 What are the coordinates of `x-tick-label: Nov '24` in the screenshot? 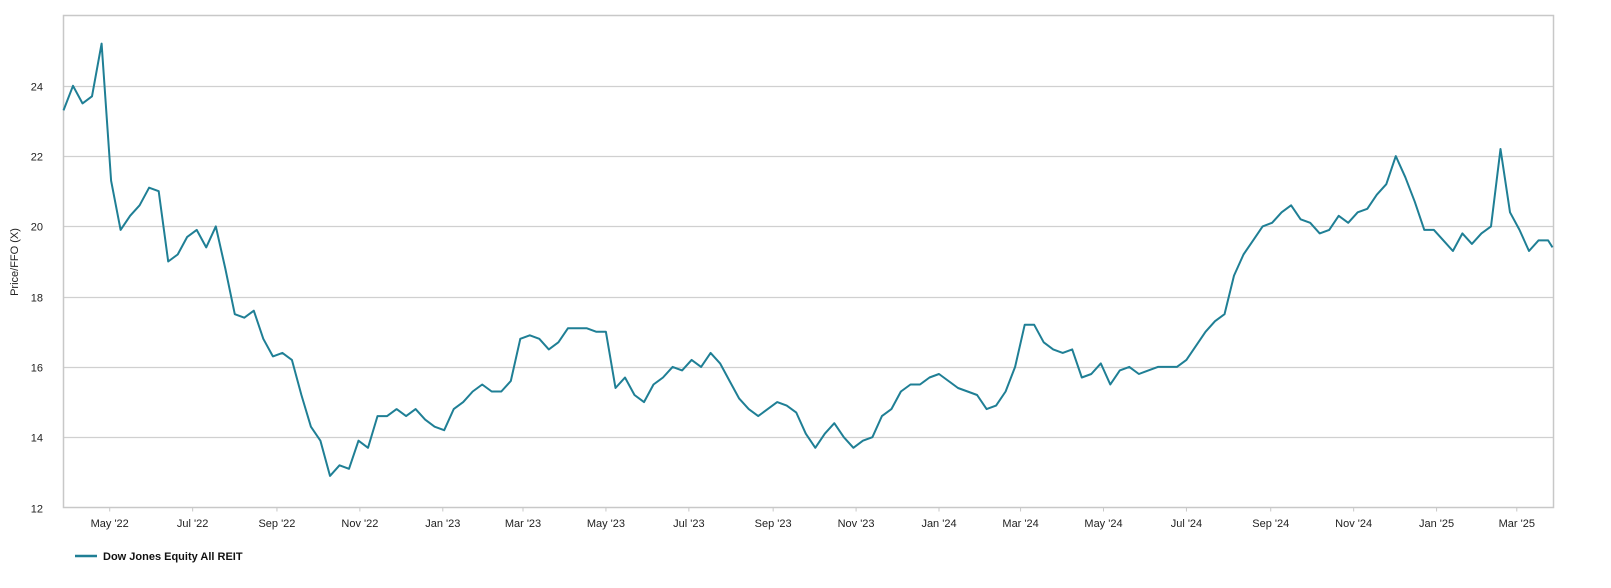 It's located at (1353, 524).